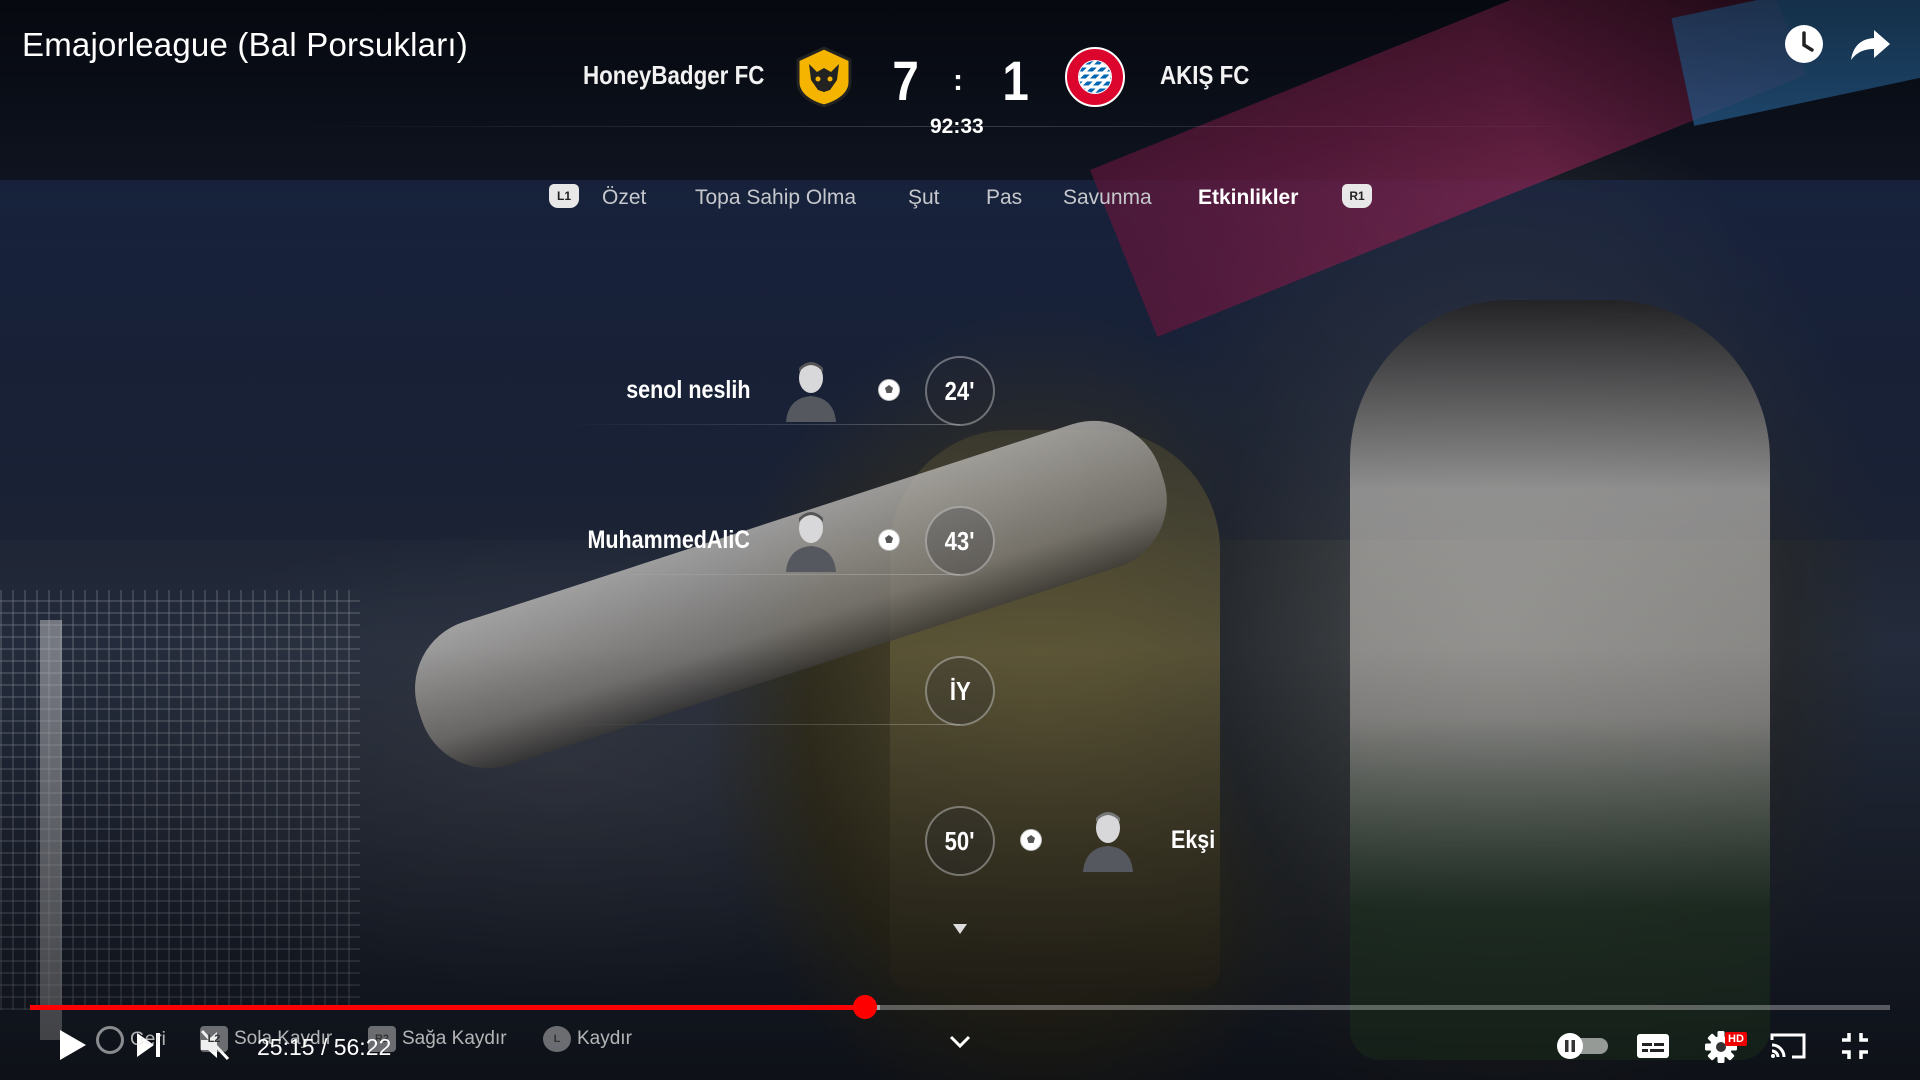 This screenshot has height=1080, width=1920. What do you see at coordinates (1095, 77) in the screenshot?
I see `bayern-crest-icon` at bounding box center [1095, 77].